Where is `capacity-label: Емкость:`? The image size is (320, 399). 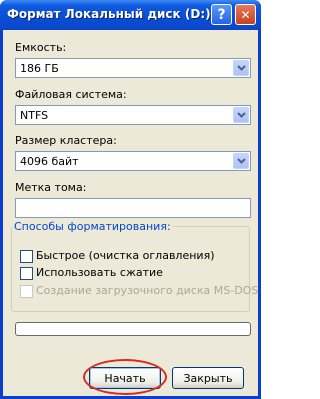
capacity-label: Емкость: is located at coordinates (41, 47).